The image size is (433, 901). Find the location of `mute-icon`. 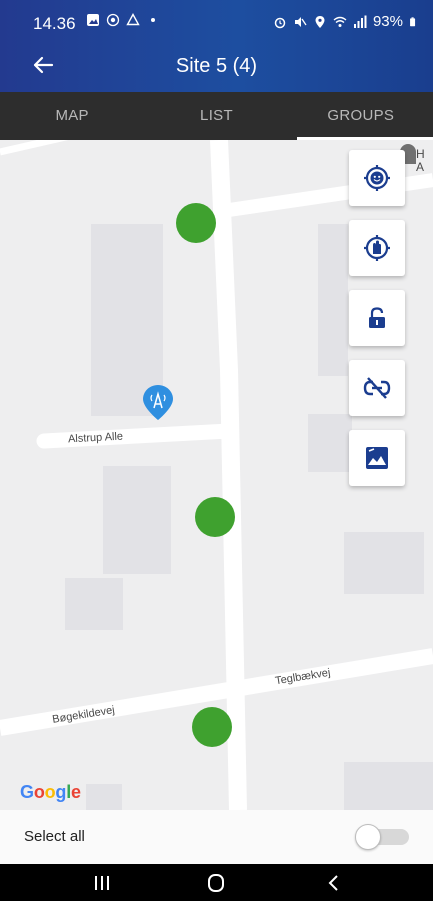

mute-icon is located at coordinates (300, 21).